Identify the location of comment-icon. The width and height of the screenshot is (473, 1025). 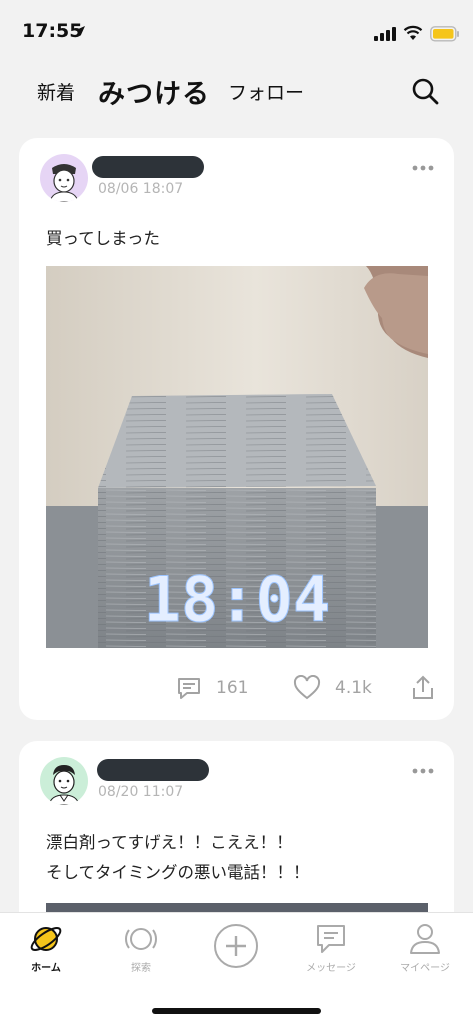
(189, 688).